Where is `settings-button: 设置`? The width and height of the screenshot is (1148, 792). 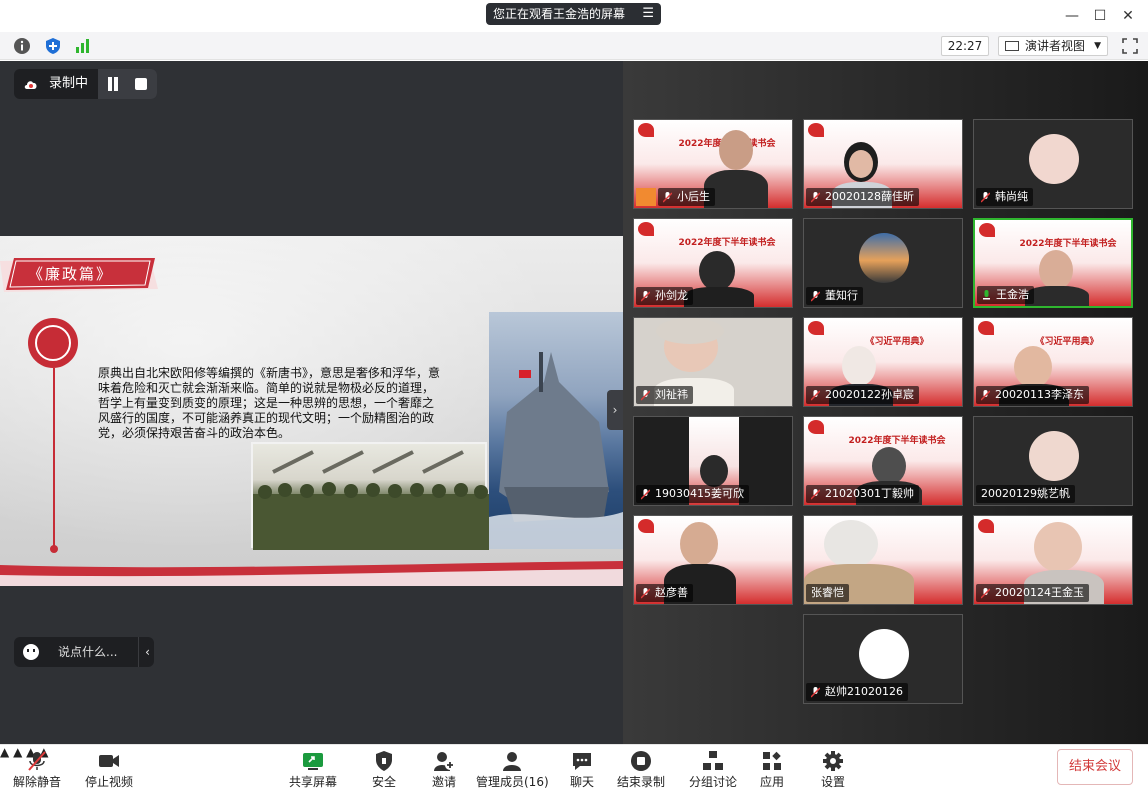 settings-button: 设置 is located at coordinates (833, 768).